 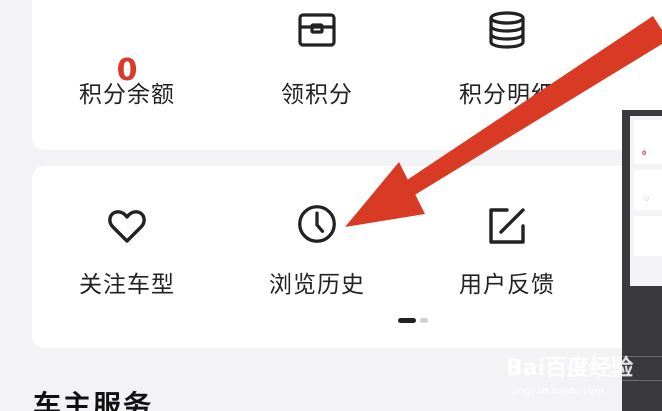 I want to click on points-detail-label: 积分明细, so click(x=507, y=95).